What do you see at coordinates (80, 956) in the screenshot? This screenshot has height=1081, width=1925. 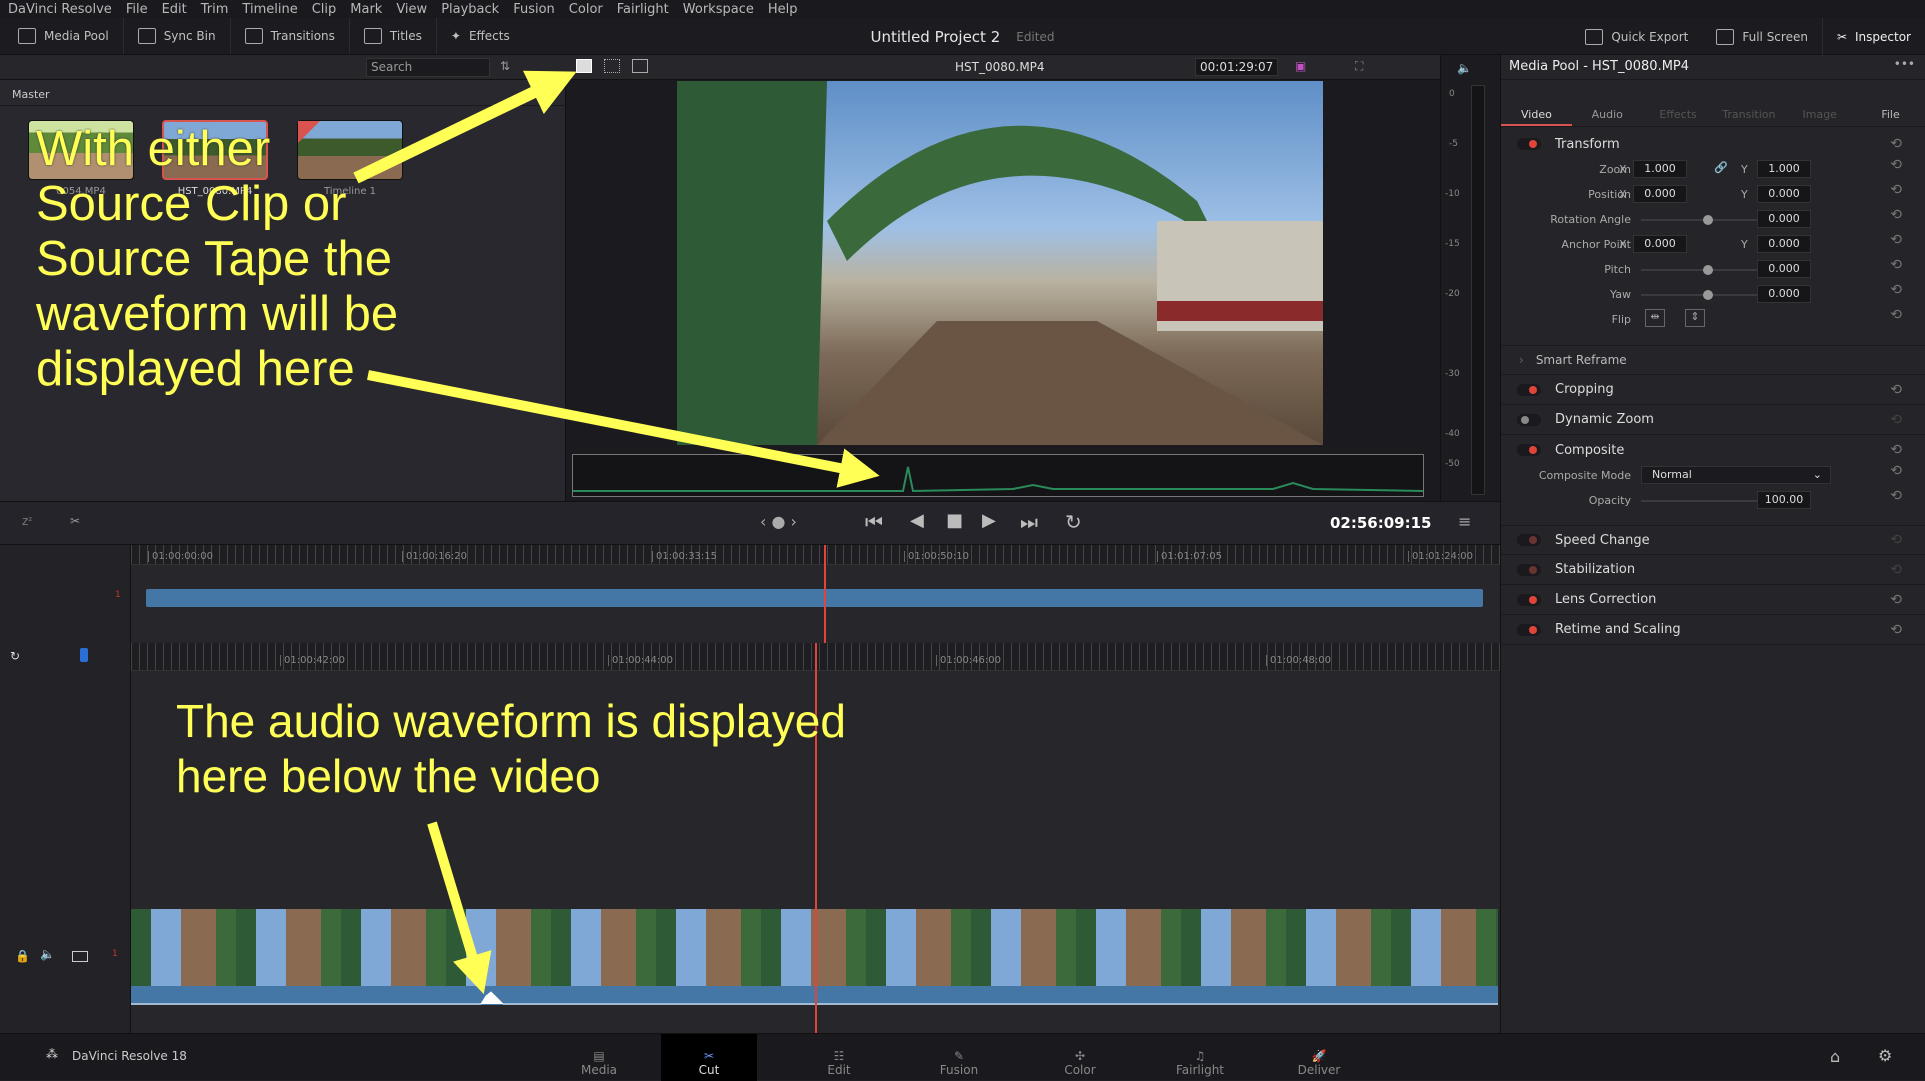 I see `video-track-icon` at bounding box center [80, 956].